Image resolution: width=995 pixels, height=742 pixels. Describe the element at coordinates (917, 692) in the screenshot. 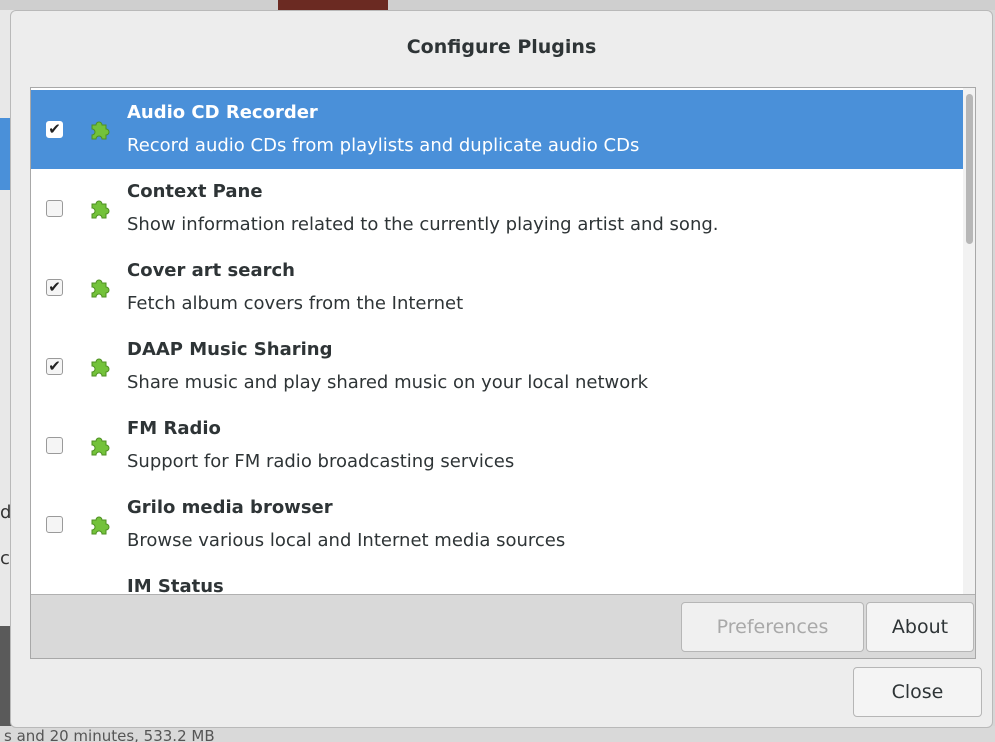

I see `close-button: Close` at that location.